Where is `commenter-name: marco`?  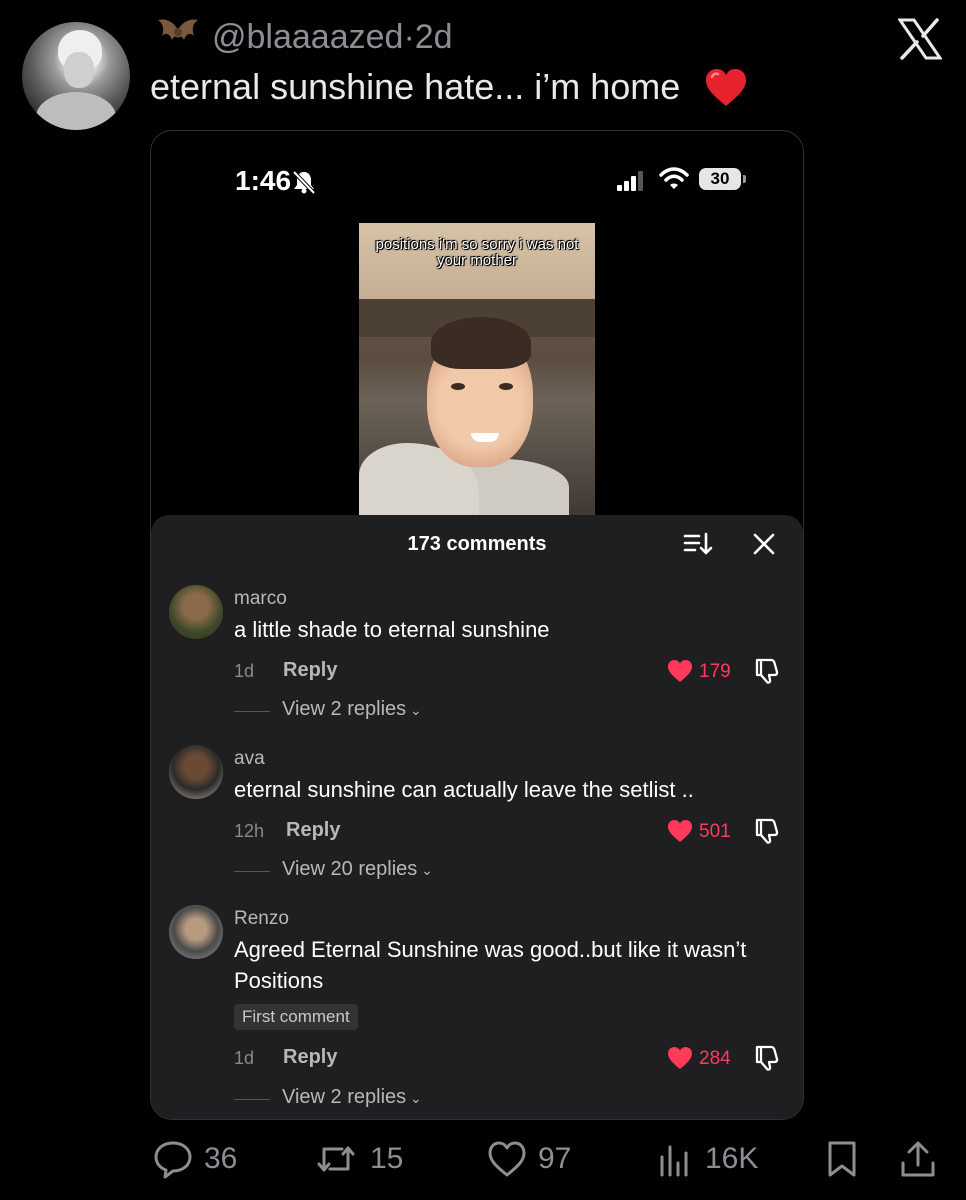
commenter-name: marco is located at coordinates (260, 599).